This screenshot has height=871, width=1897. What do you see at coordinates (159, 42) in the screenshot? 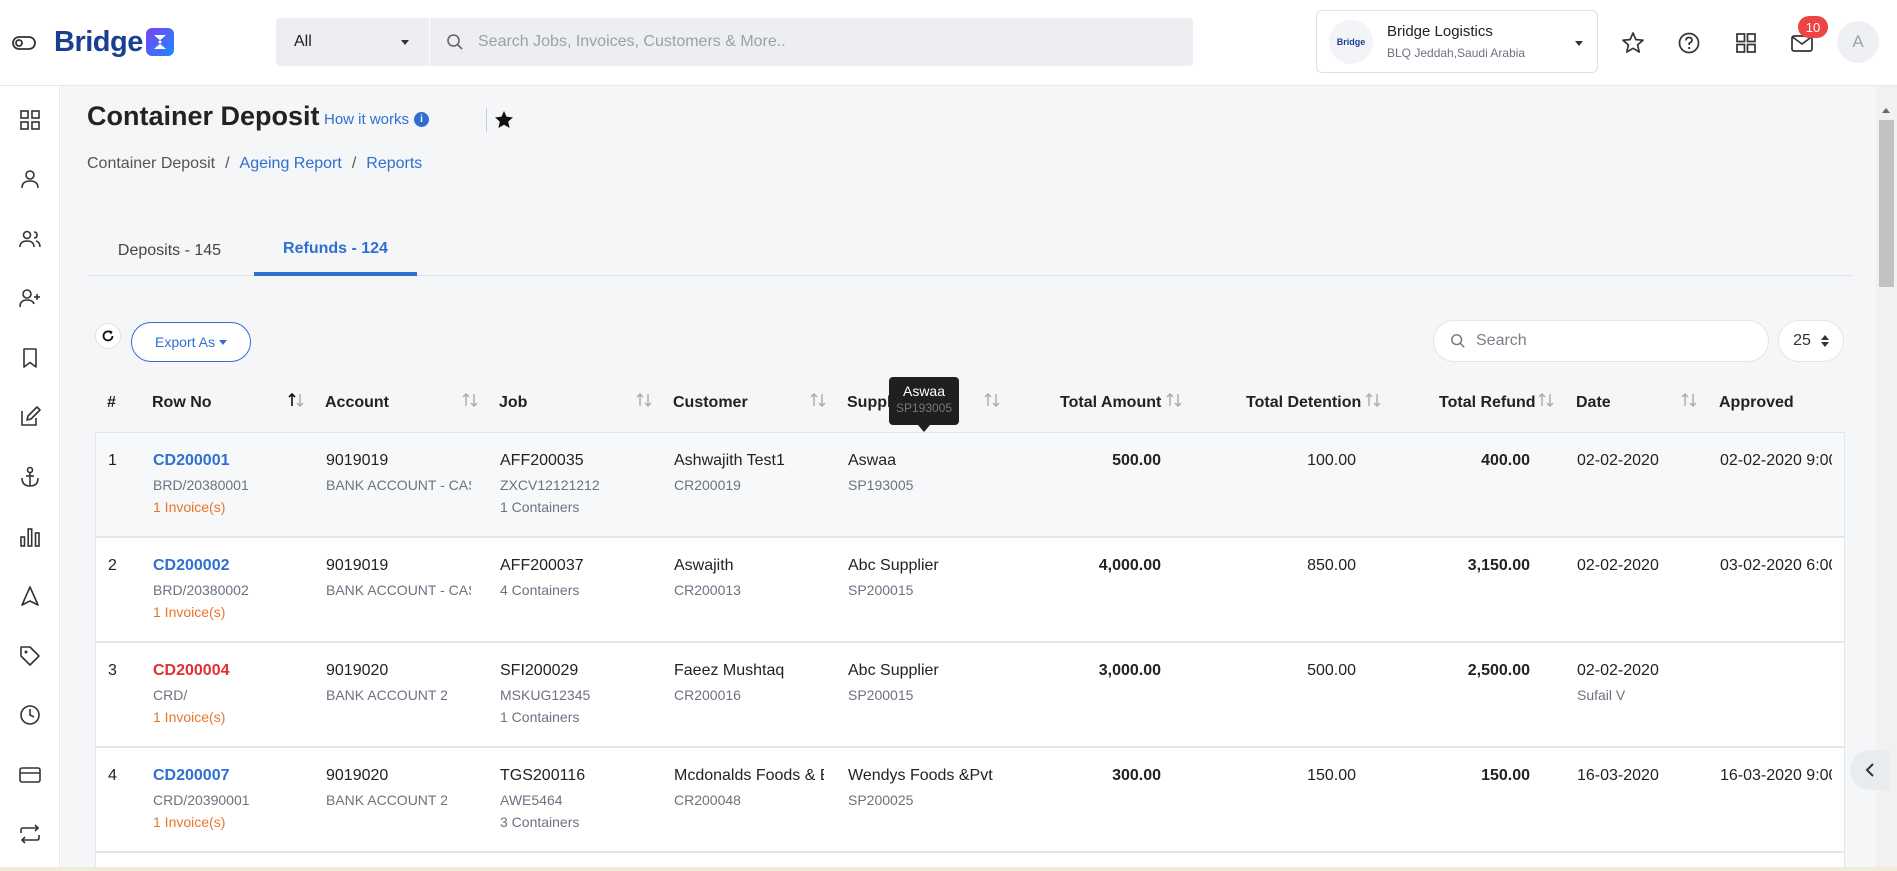
I see `logo-mark-icon` at bounding box center [159, 42].